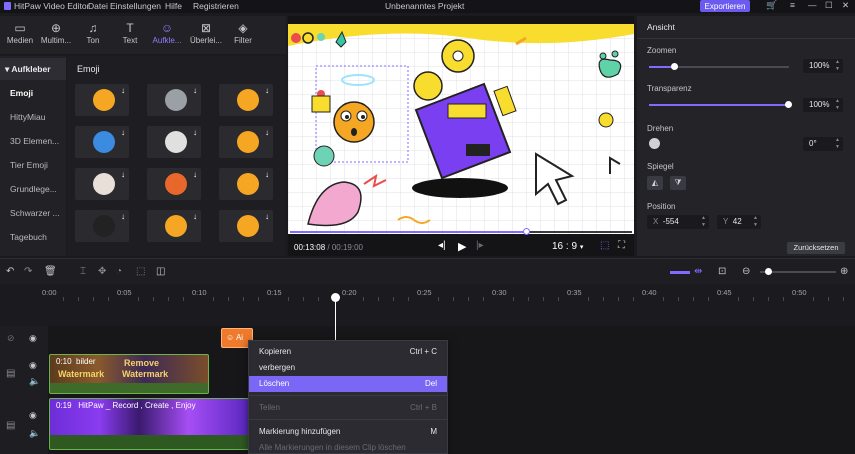 This screenshot has width=855, height=454. I want to click on play-icon: ▶, so click(462, 246).